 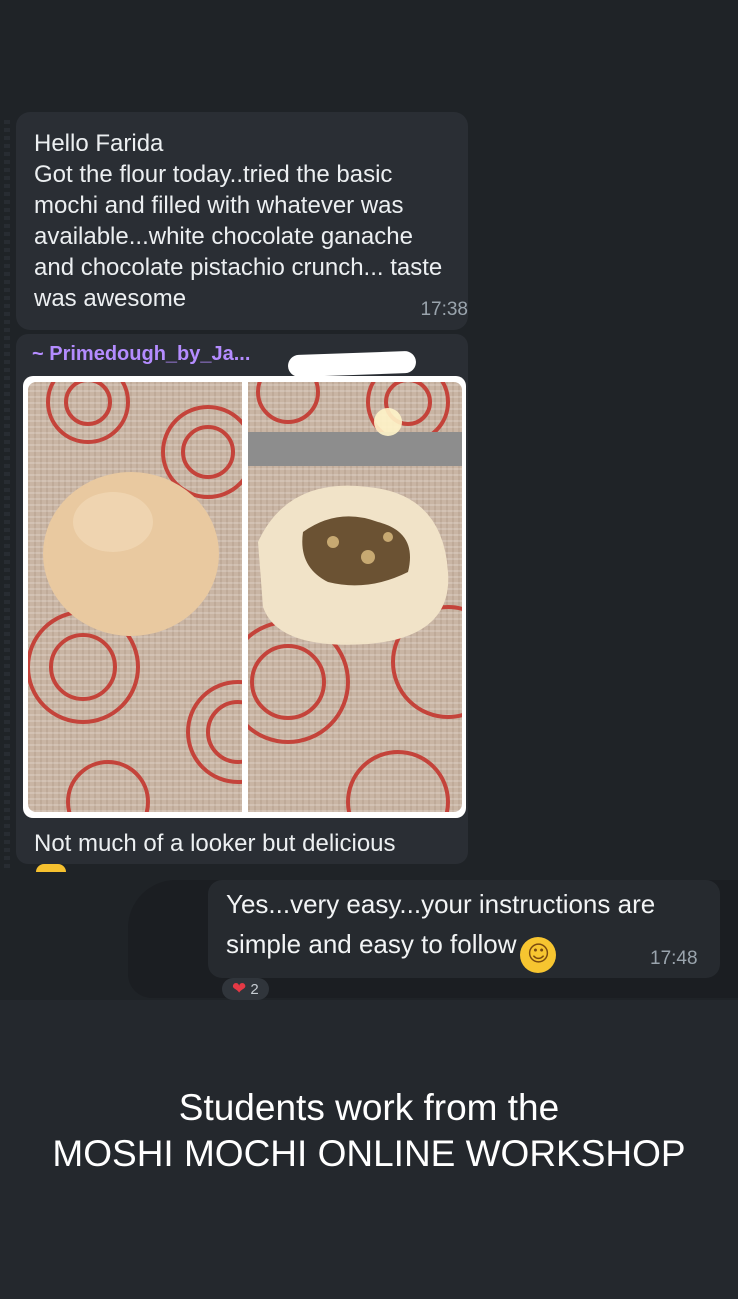 I want to click on reaction-count: 2, so click(x=254, y=989).